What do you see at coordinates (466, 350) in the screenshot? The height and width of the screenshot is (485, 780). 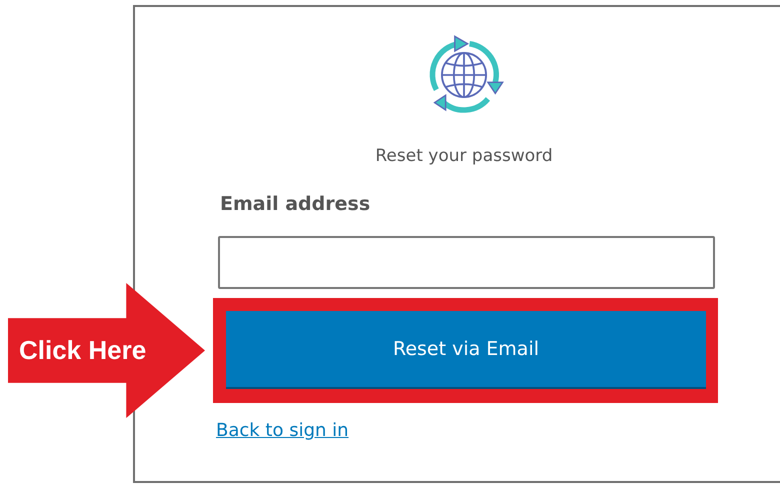 I see `reset-button: Reset via Email` at bounding box center [466, 350].